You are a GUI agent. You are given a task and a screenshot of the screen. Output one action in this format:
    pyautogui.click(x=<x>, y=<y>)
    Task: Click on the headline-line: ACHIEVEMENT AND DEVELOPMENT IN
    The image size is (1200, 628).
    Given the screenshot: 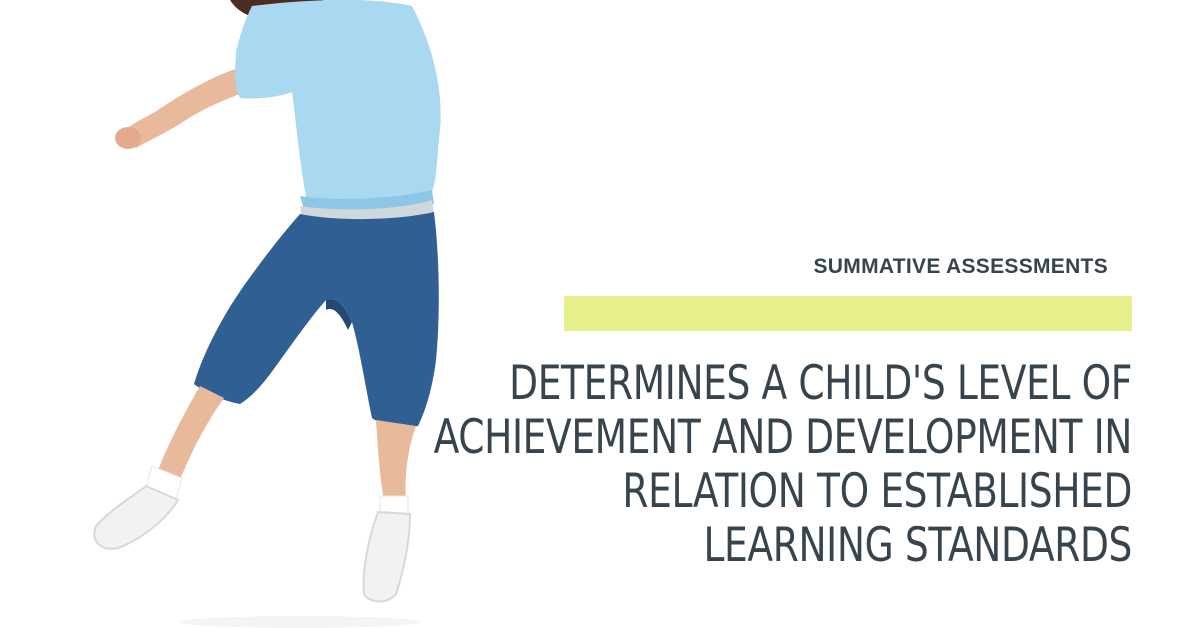 What is the action you would take?
    pyautogui.click(x=783, y=437)
    